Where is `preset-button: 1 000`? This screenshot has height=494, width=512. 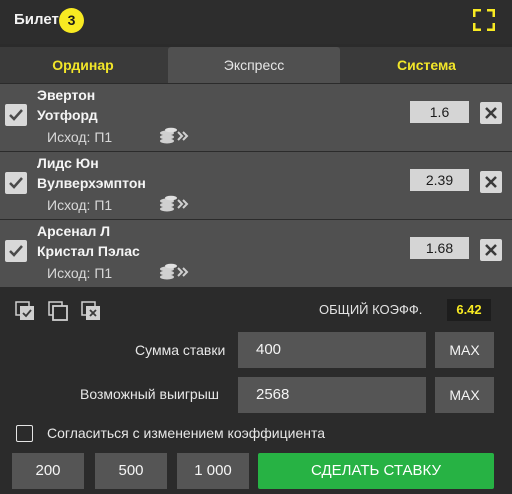 preset-button: 1 000 is located at coordinates (213, 471).